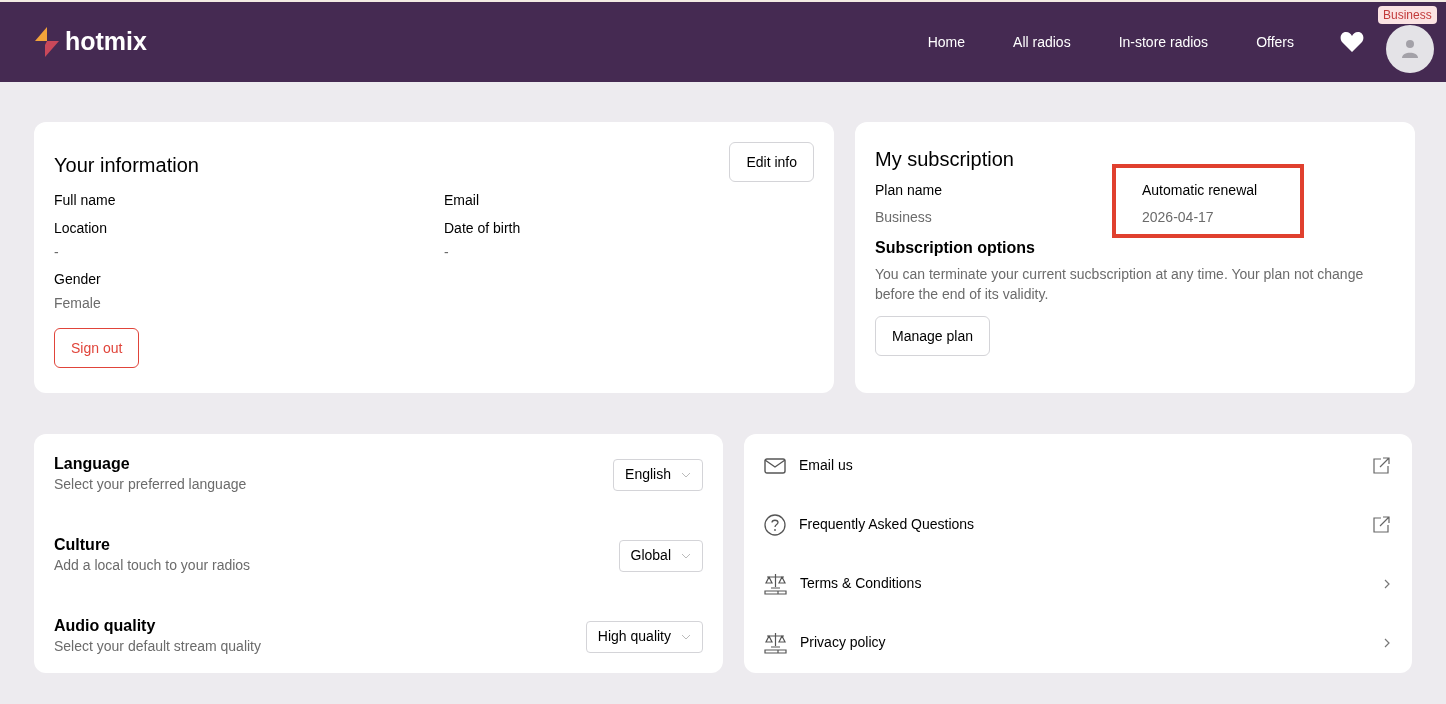  What do you see at coordinates (462, 200) in the screenshot?
I see `field-label: Email` at bounding box center [462, 200].